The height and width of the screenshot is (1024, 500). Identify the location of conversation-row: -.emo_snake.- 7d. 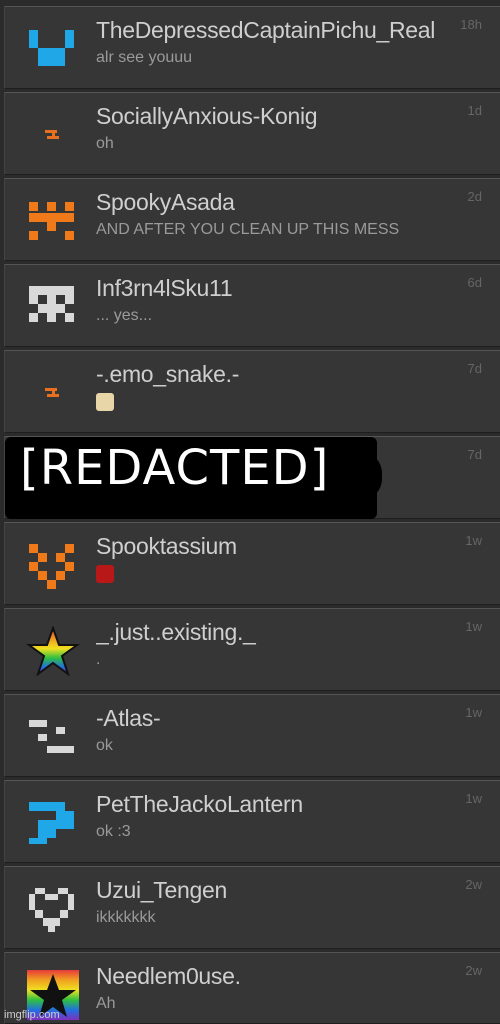
(252, 391).